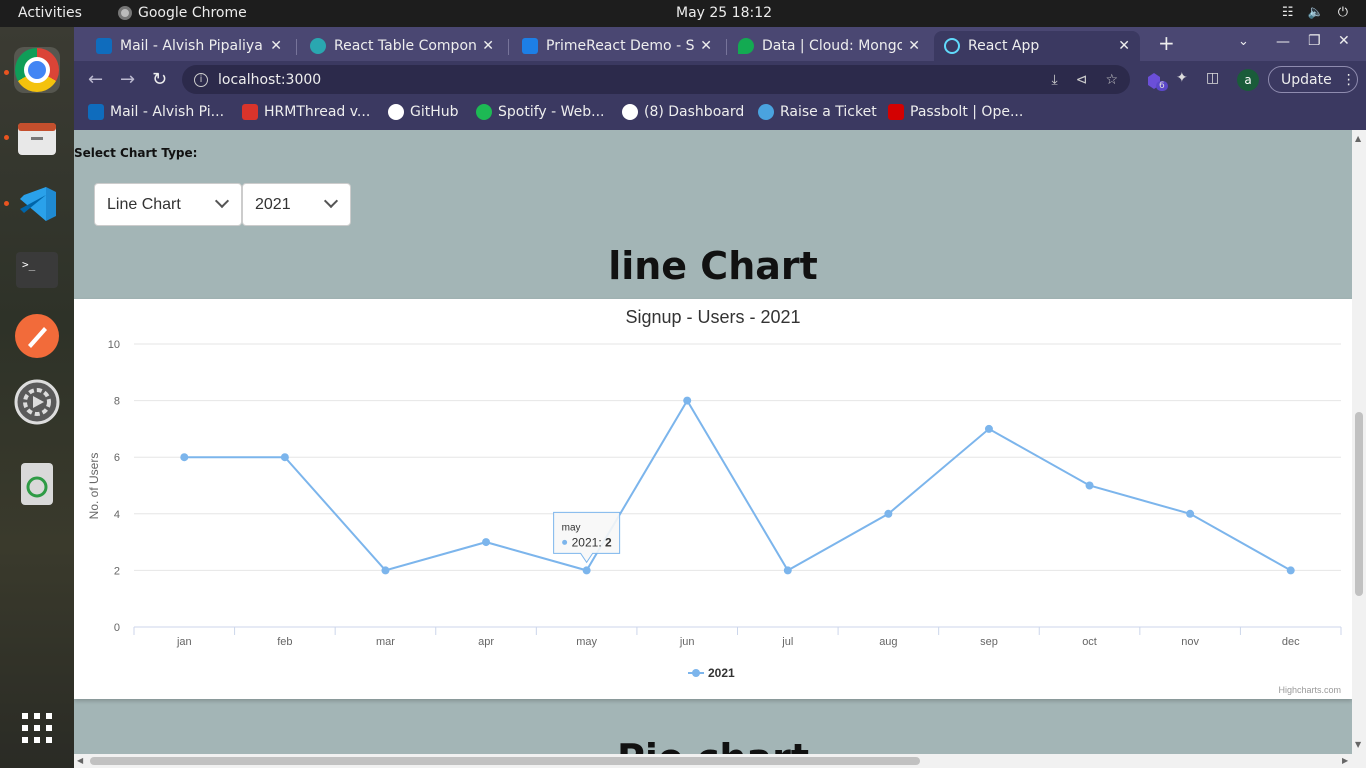 This screenshot has width=1366, height=768. I want to click on bookmark-label: GitHub, so click(434, 112).